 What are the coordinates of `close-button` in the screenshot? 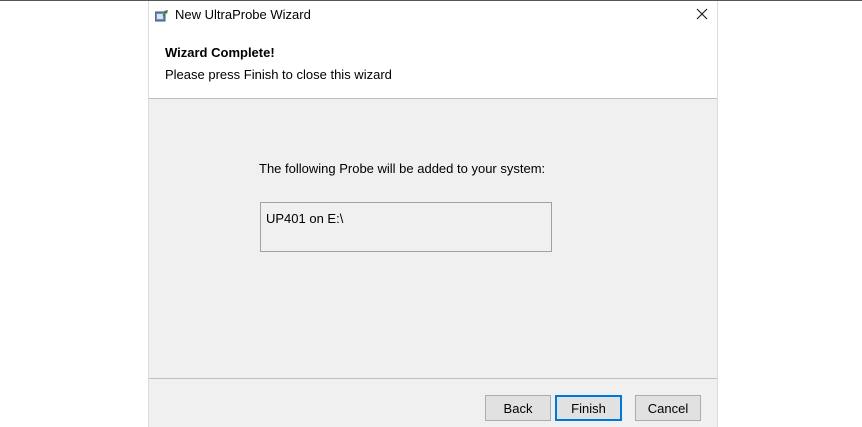 It's located at (702, 16).